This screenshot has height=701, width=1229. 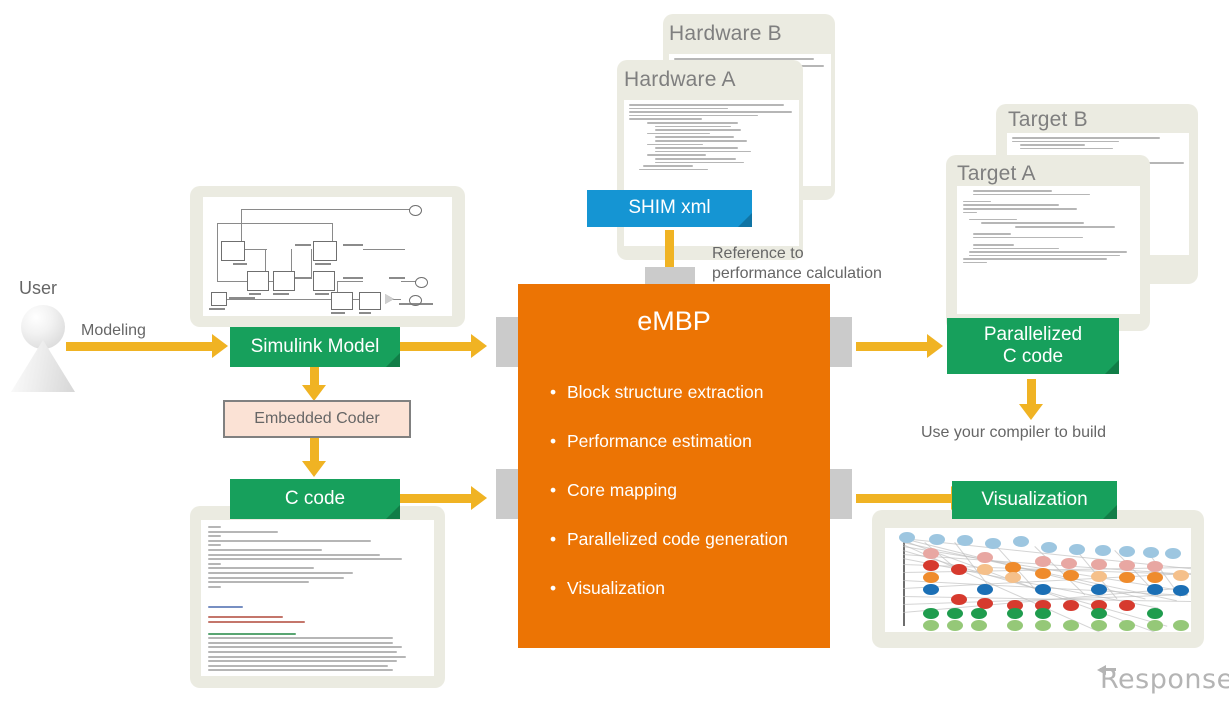 What do you see at coordinates (899, 346) in the screenshot?
I see `arrow-embp-to-parallelized-c-code` at bounding box center [899, 346].